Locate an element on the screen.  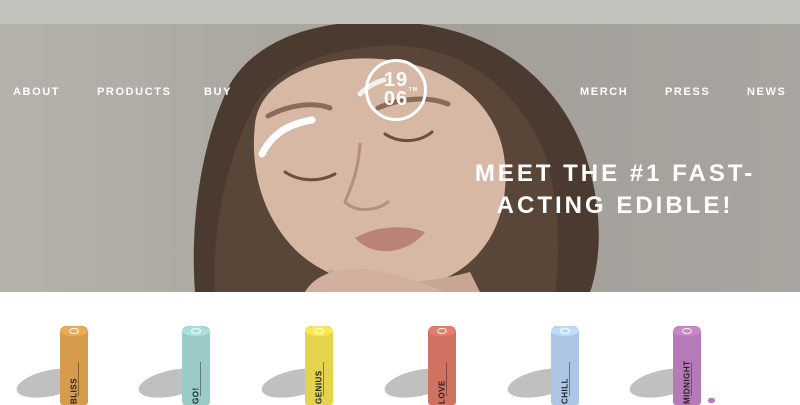
product-label: CHILL is located at coordinates (565, 390).